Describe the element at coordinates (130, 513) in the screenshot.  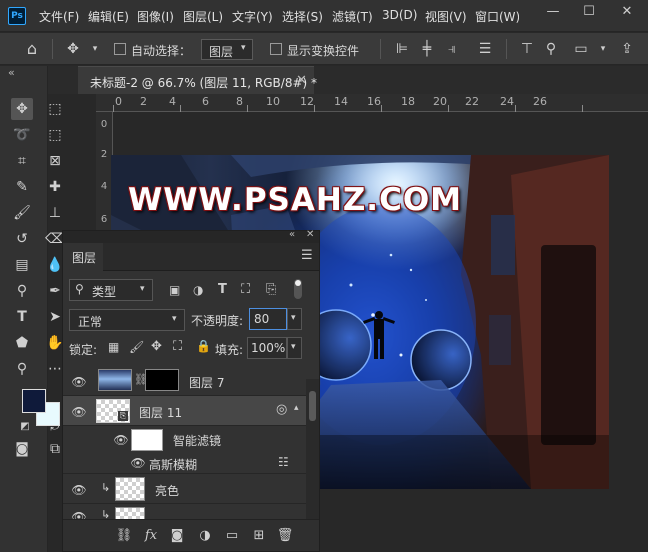
I see `layer-thumbnail` at that location.